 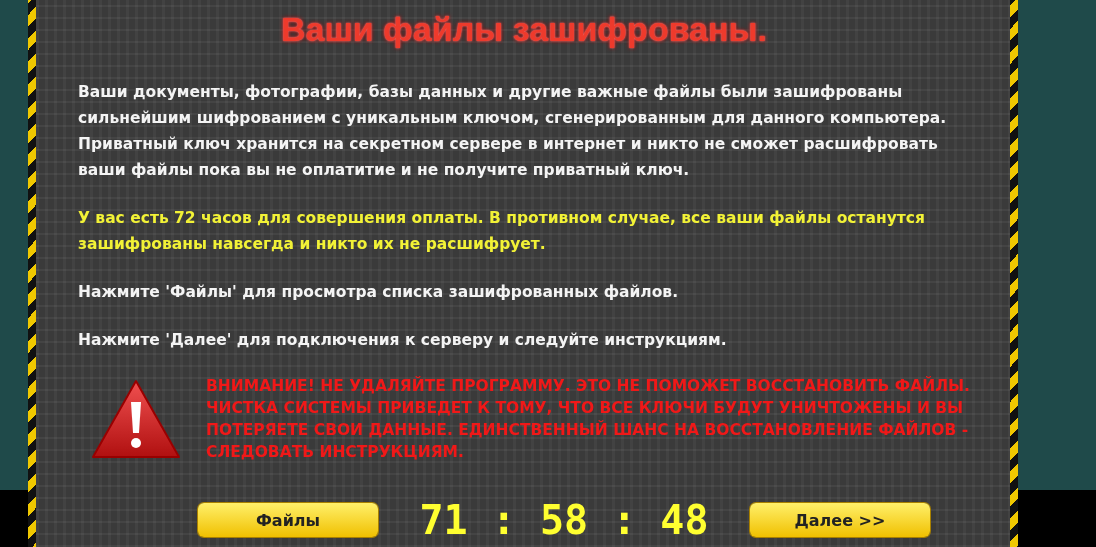 What do you see at coordinates (502, 231) in the screenshot?
I see `message-paragraph: У вас есть 72 часов для совершения оплаты. В противном случае, все ваши файлы останутся зашифрованы навсегда и никто их не расшифрует.` at bounding box center [502, 231].